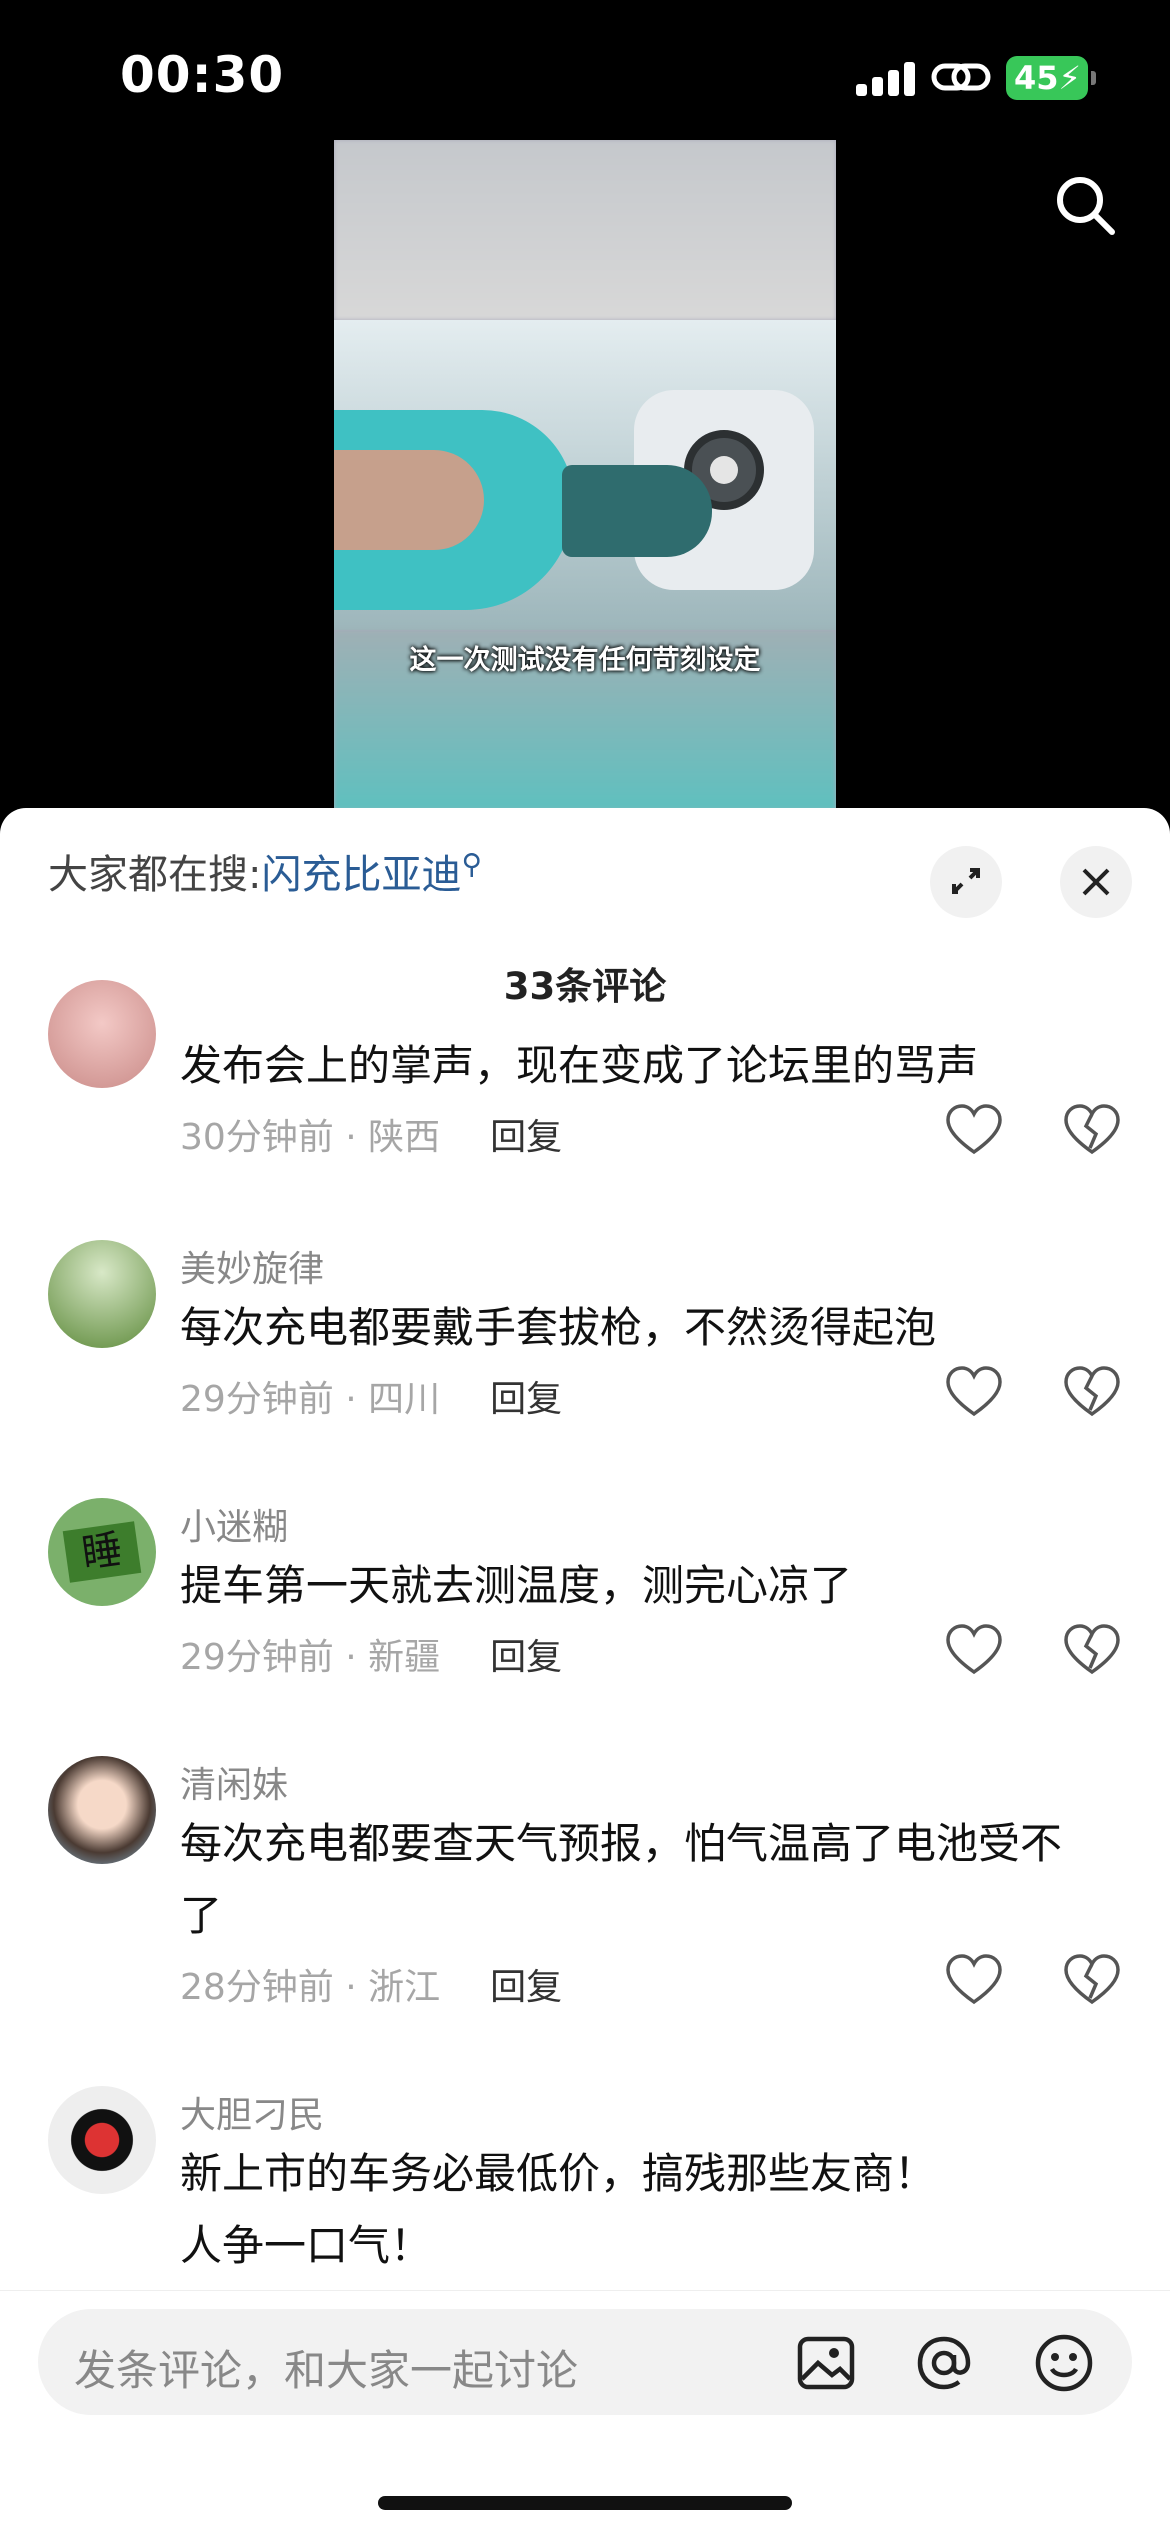 The height and width of the screenshot is (2533, 1170). What do you see at coordinates (1085, 205) in the screenshot?
I see `search-icon` at bounding box center [1085, 205].